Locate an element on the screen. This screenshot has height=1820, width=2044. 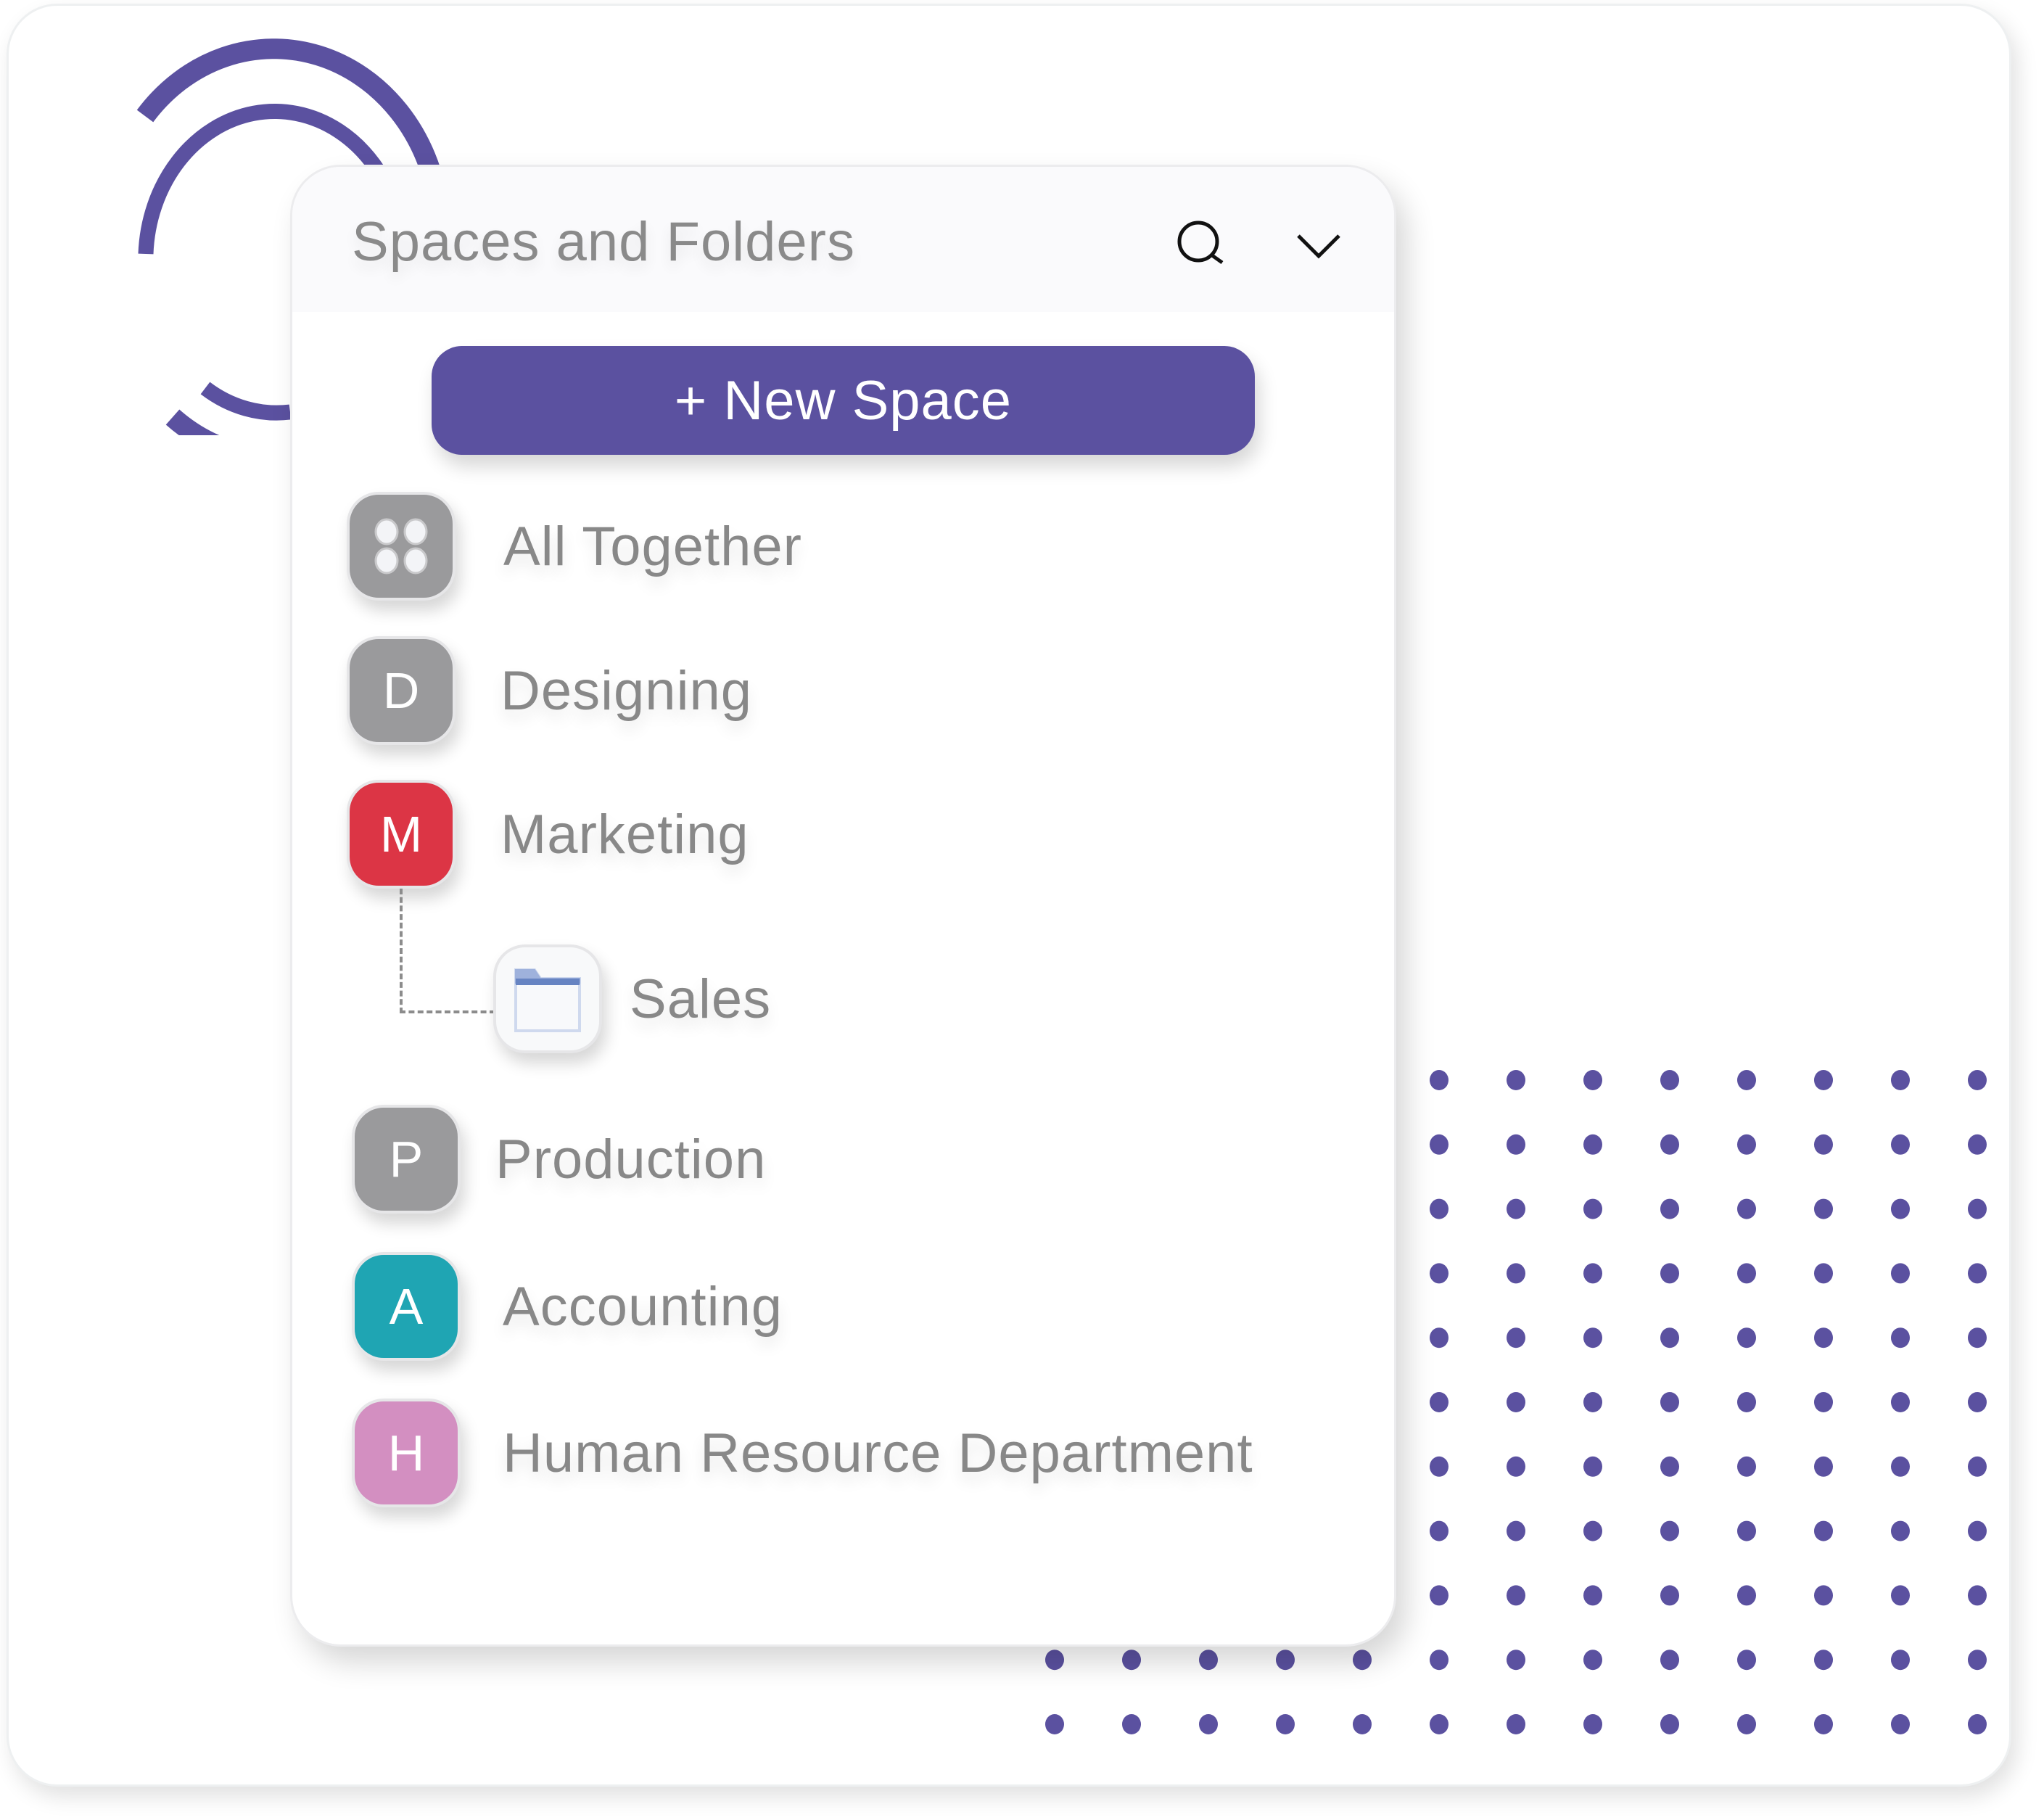
all-together-avatar is located at coordinates (401, 546).